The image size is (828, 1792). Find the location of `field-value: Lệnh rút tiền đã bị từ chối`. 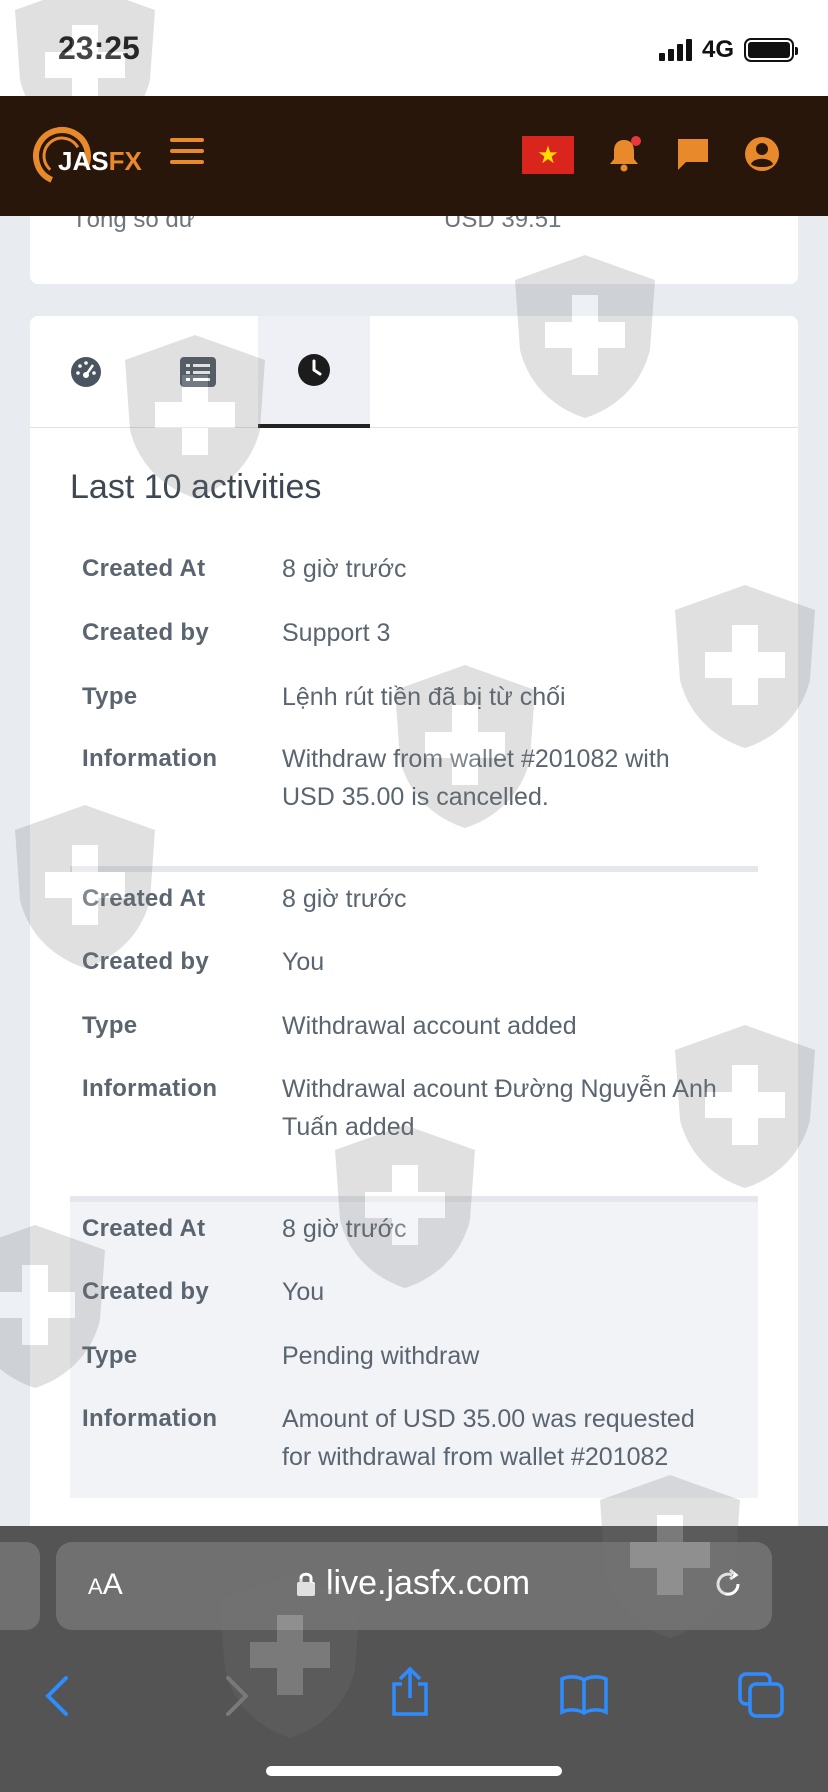

field-value: Lệnh rút tiền đã bị từ chối is located at coordinates (424, 697).